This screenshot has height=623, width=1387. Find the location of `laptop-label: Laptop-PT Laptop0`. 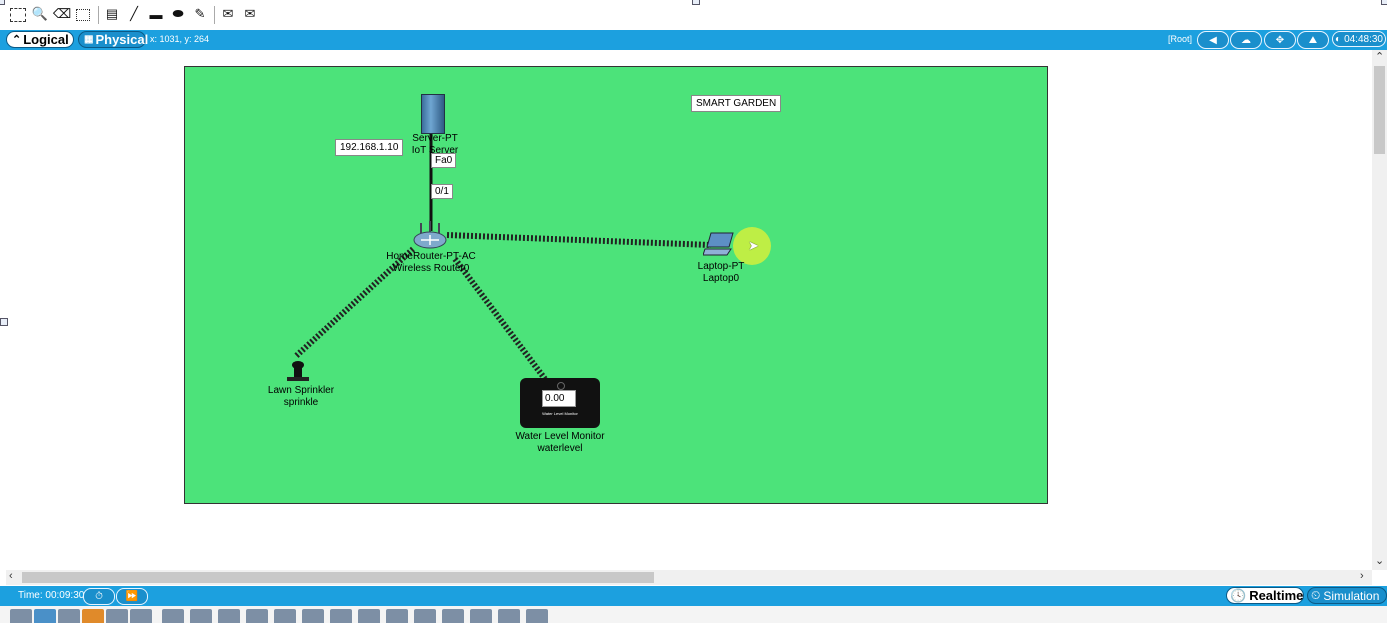

laptop-label: Laptop-PT Laptop0 is located at coordinates (721, 273).